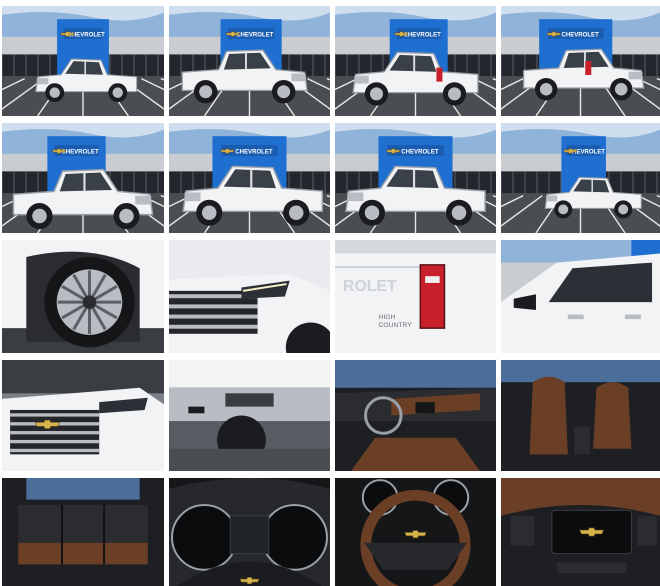 The height and width of the screenshot is (586, 660). I want to click on thumb-front-low: CHEVROLET, so click(249, 178).